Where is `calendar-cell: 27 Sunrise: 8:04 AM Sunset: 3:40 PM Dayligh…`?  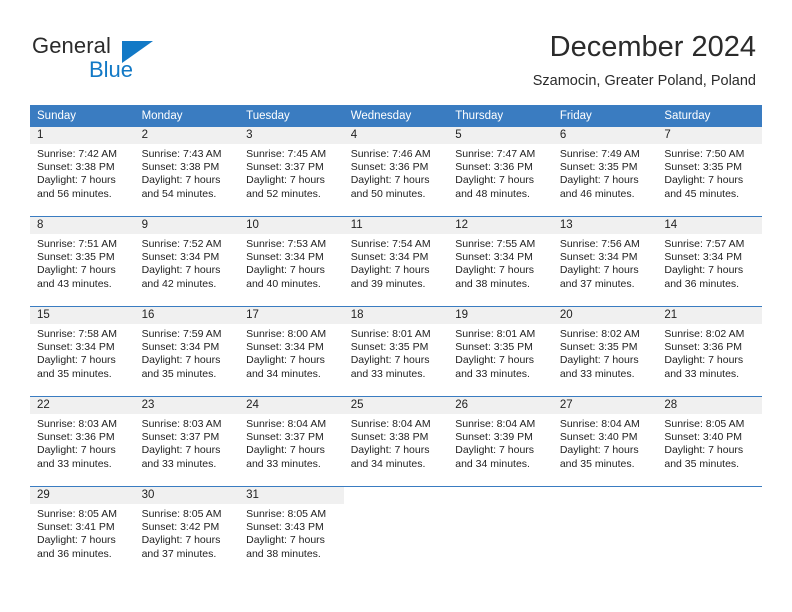
calendar-cell: 27 Sunrise: 8:04 AM Sunset: 3:40 PM Dayligh… is located at coordinates (605, 441).